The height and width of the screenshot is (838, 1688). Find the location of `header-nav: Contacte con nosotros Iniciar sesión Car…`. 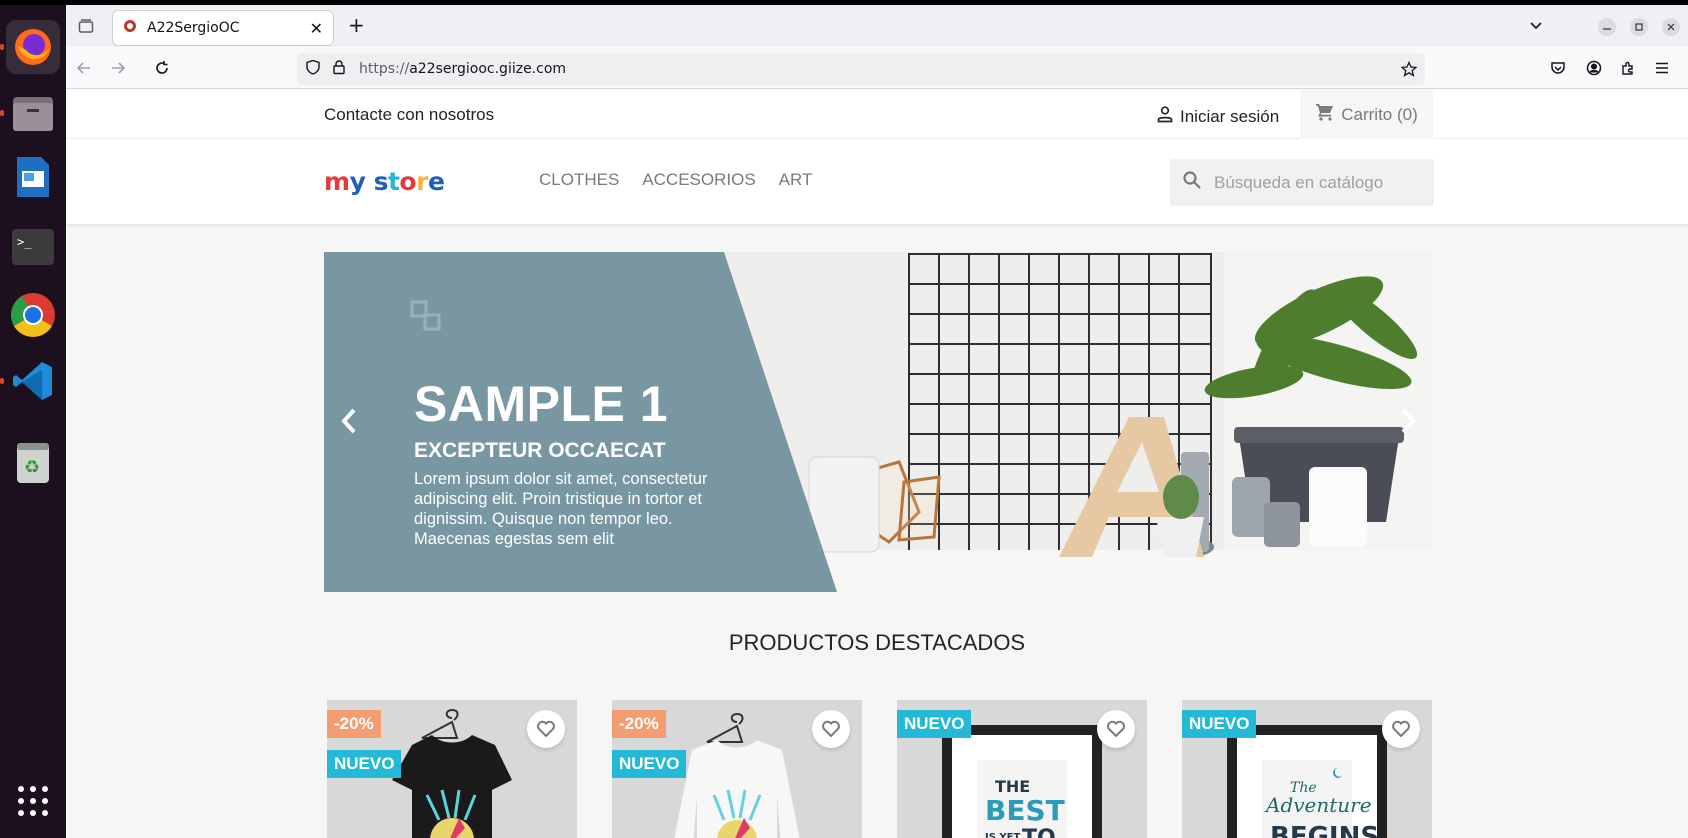

header-nav: Contacte con nosotros Iniciar sesión Car… is located at coordinates (877, 114).